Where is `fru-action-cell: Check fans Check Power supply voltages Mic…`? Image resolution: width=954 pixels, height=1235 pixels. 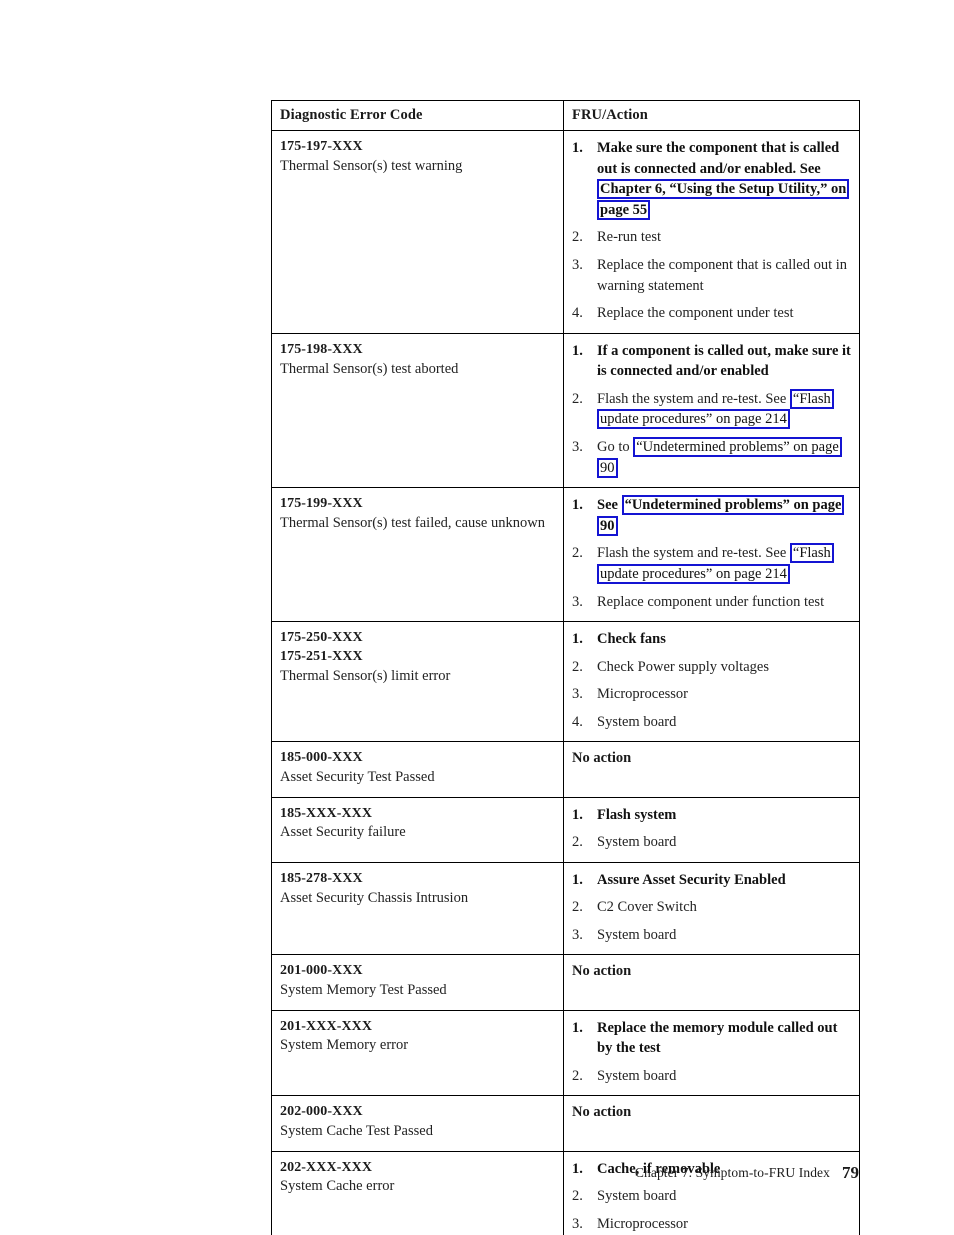 fru-action-cell: Check fans Check Power supply voltages Mic… is located at coordinates (711, 682).